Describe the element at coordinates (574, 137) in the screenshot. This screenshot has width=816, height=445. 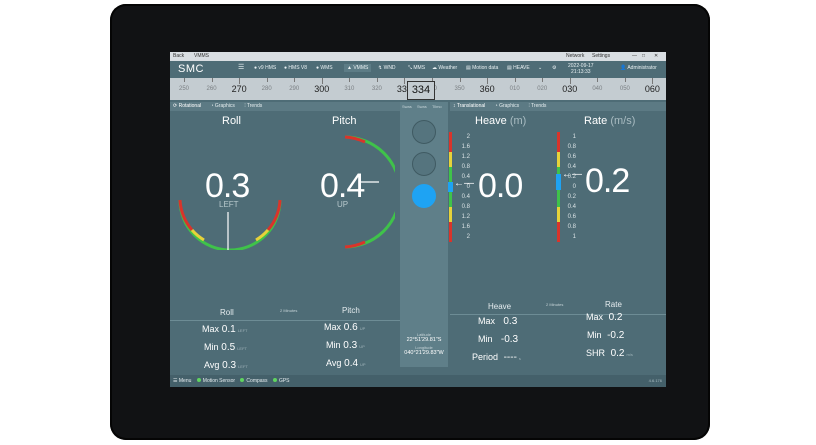
I see `scale-label: 1` at that location.